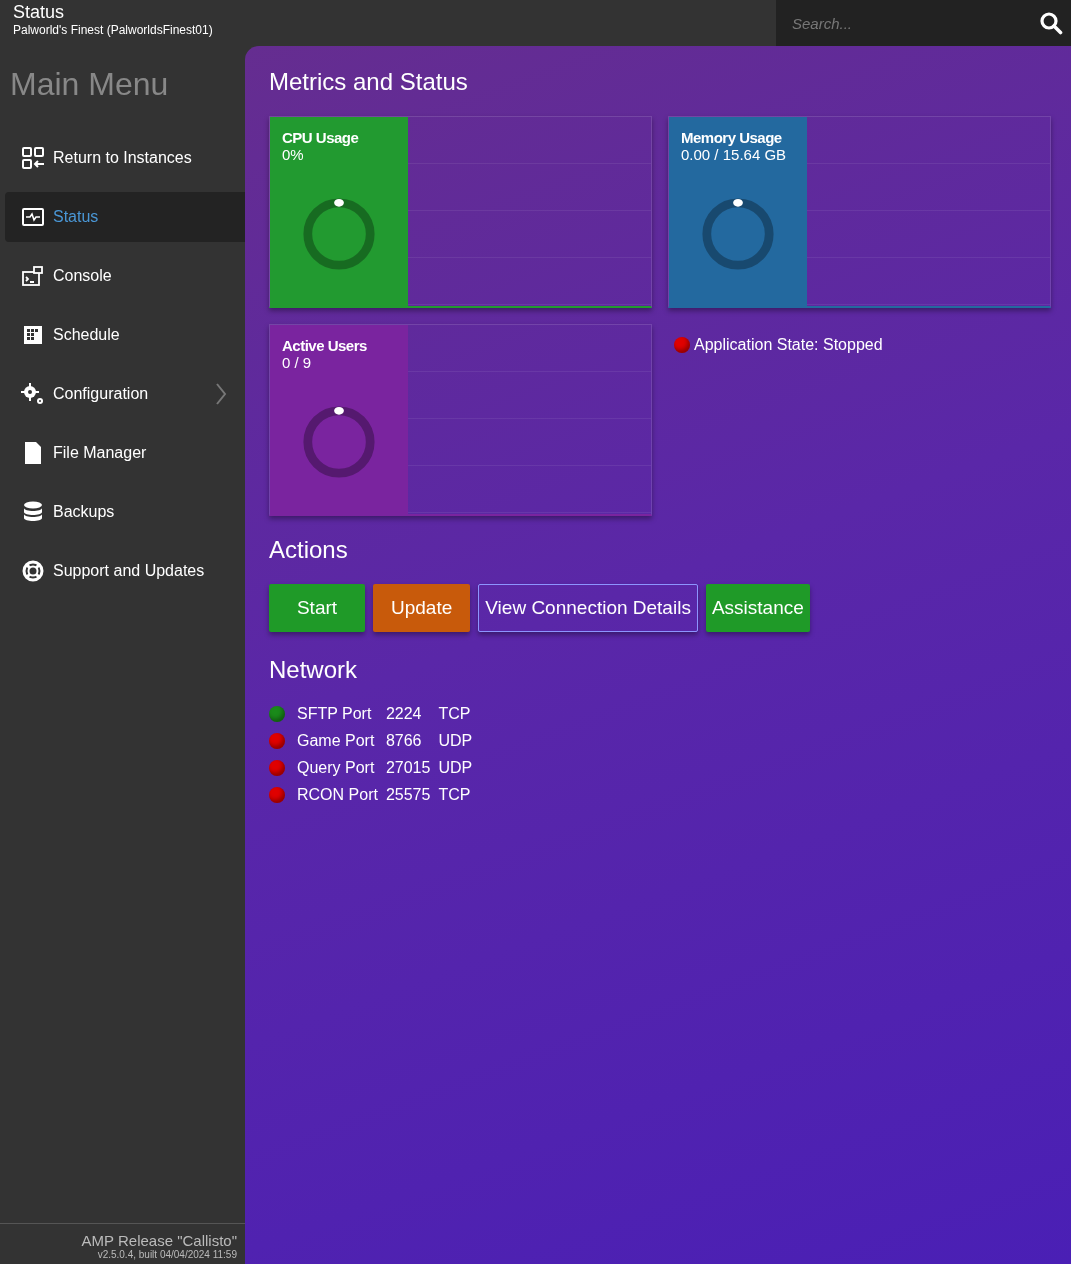  Describe the element at coordinates (158, 1240) in the screenshot. I see `release-name: AMP Release "Callisto"` at that location.